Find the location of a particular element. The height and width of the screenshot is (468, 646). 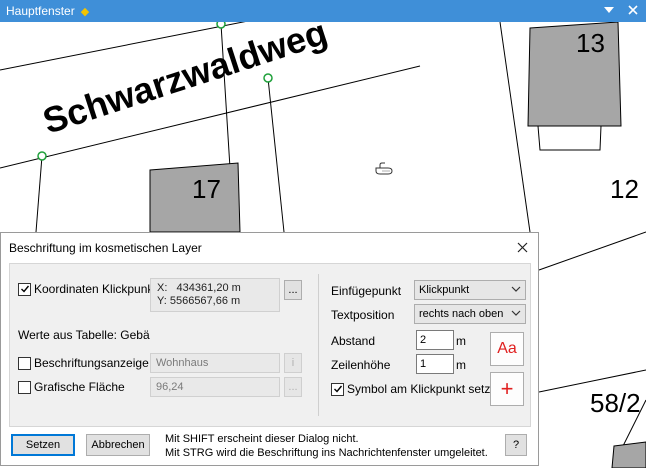

close-icon is located at coordinates (522, 247).